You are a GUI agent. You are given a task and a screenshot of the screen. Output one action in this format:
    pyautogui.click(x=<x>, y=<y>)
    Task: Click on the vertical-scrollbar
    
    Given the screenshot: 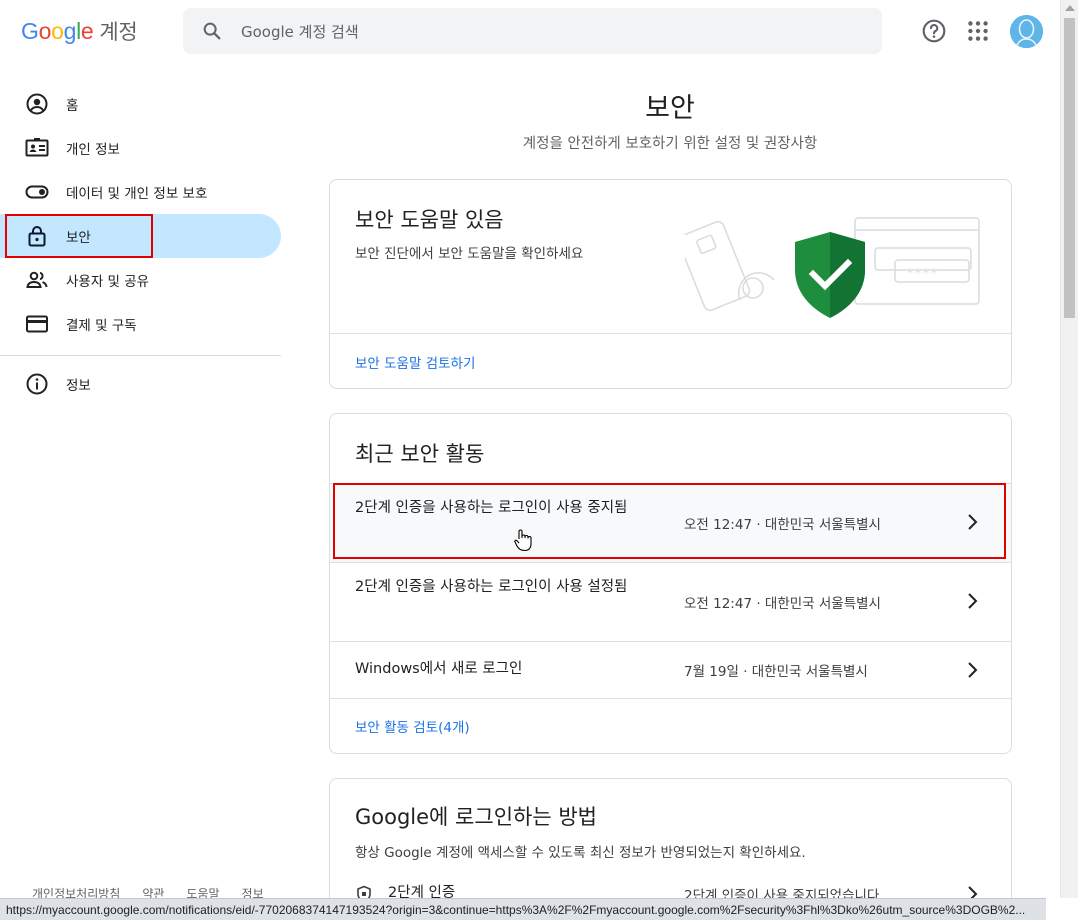 What is the action you would take?
    pyautogui.click(x=1069, y=449)
    